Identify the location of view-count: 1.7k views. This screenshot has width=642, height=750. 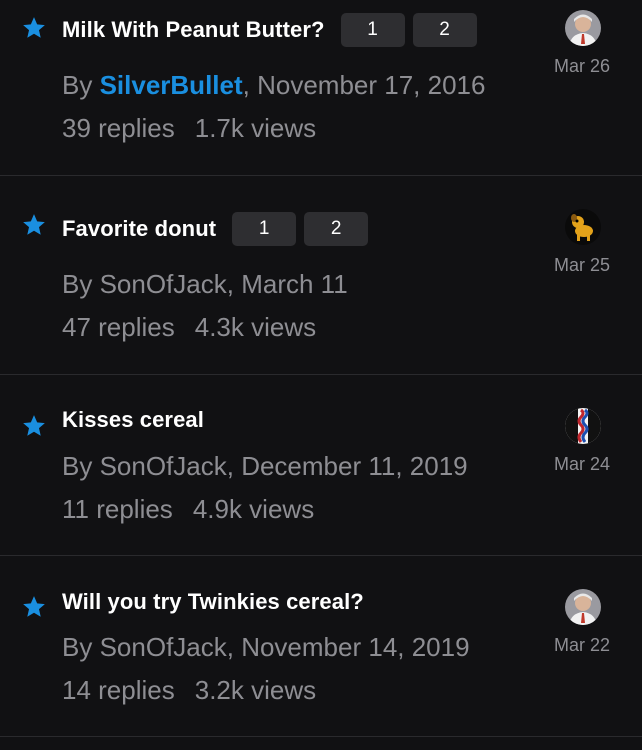
(255, 128).